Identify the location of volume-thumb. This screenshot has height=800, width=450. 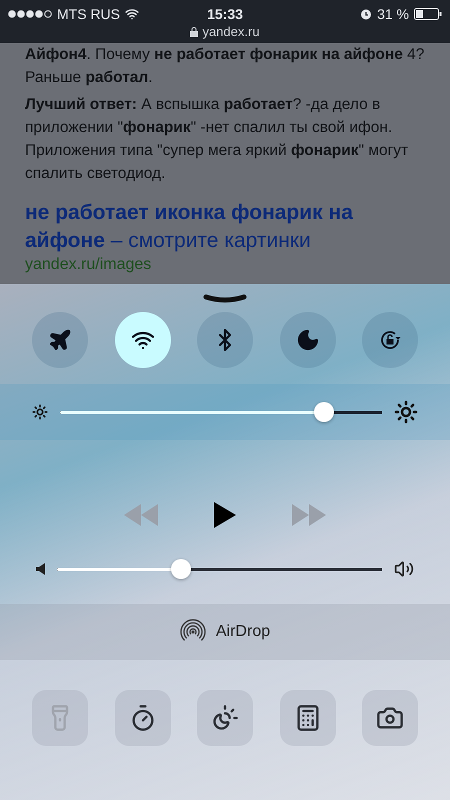
(180, 569).